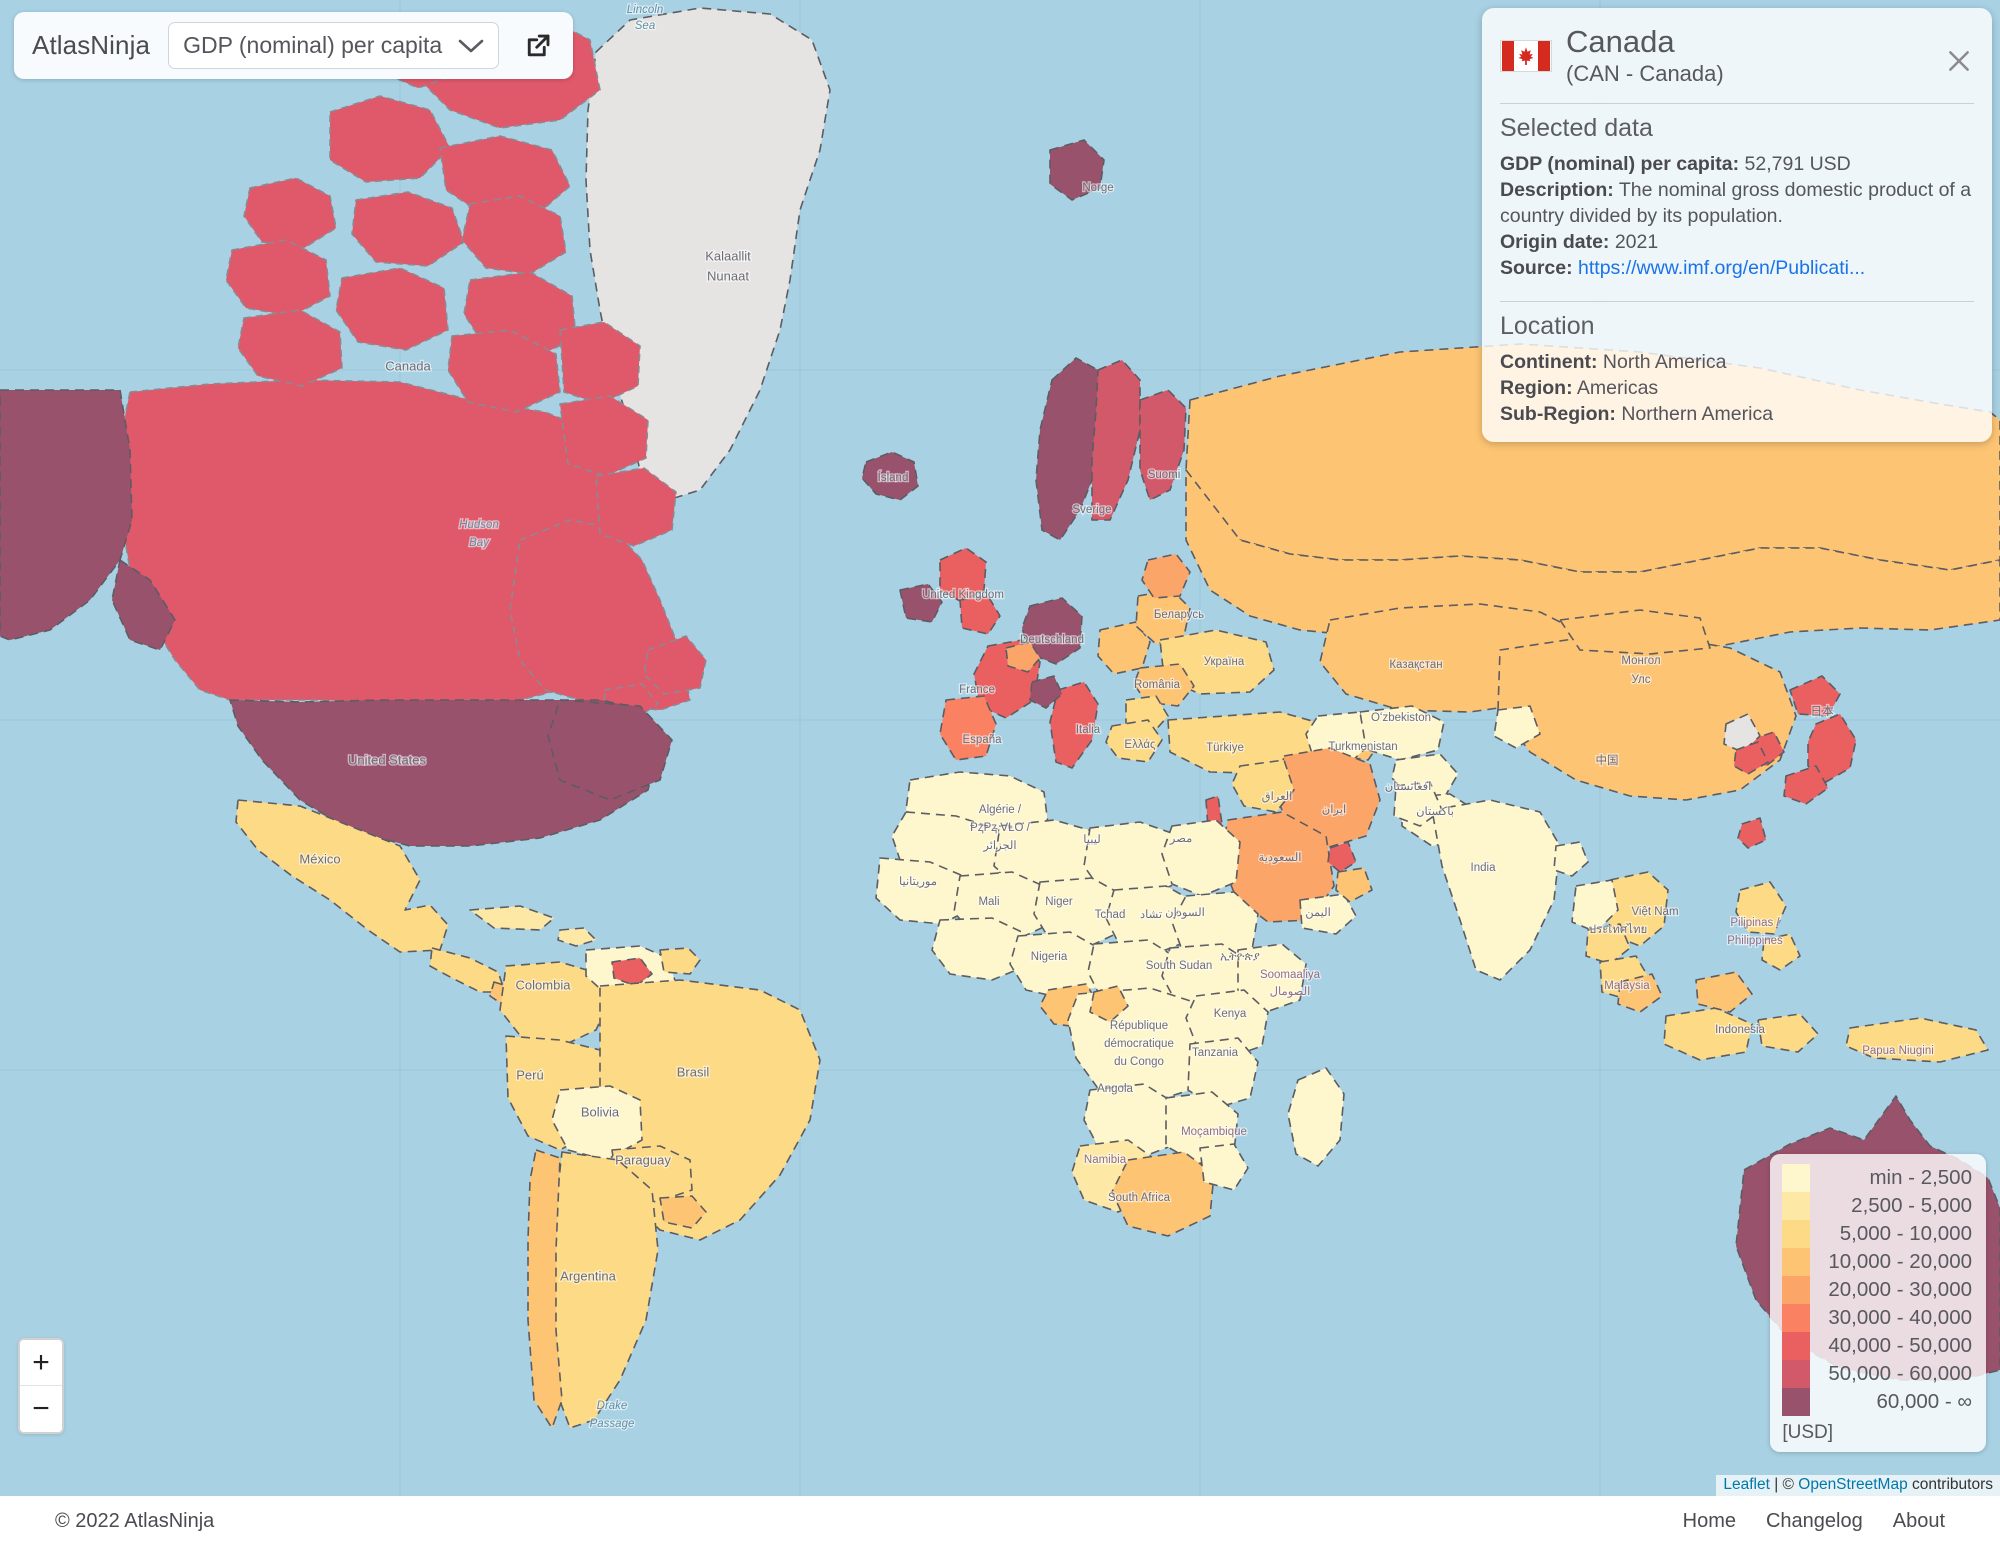 The height and width of the screenshot is (1546, 2000). I want to click on copyright-mark: ©, so click(1790, 1484).